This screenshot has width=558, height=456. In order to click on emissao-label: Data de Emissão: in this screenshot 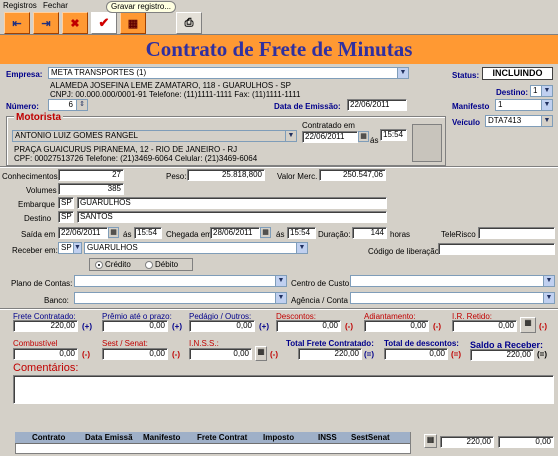, I will do `click(307, 106)`.